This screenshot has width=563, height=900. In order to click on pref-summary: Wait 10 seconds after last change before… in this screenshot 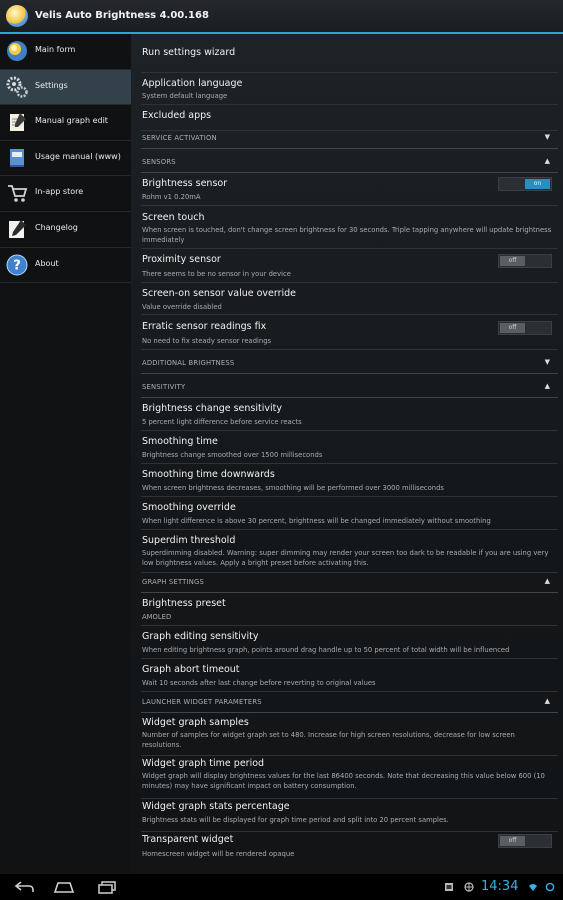, I will do `click(259, 683)`.